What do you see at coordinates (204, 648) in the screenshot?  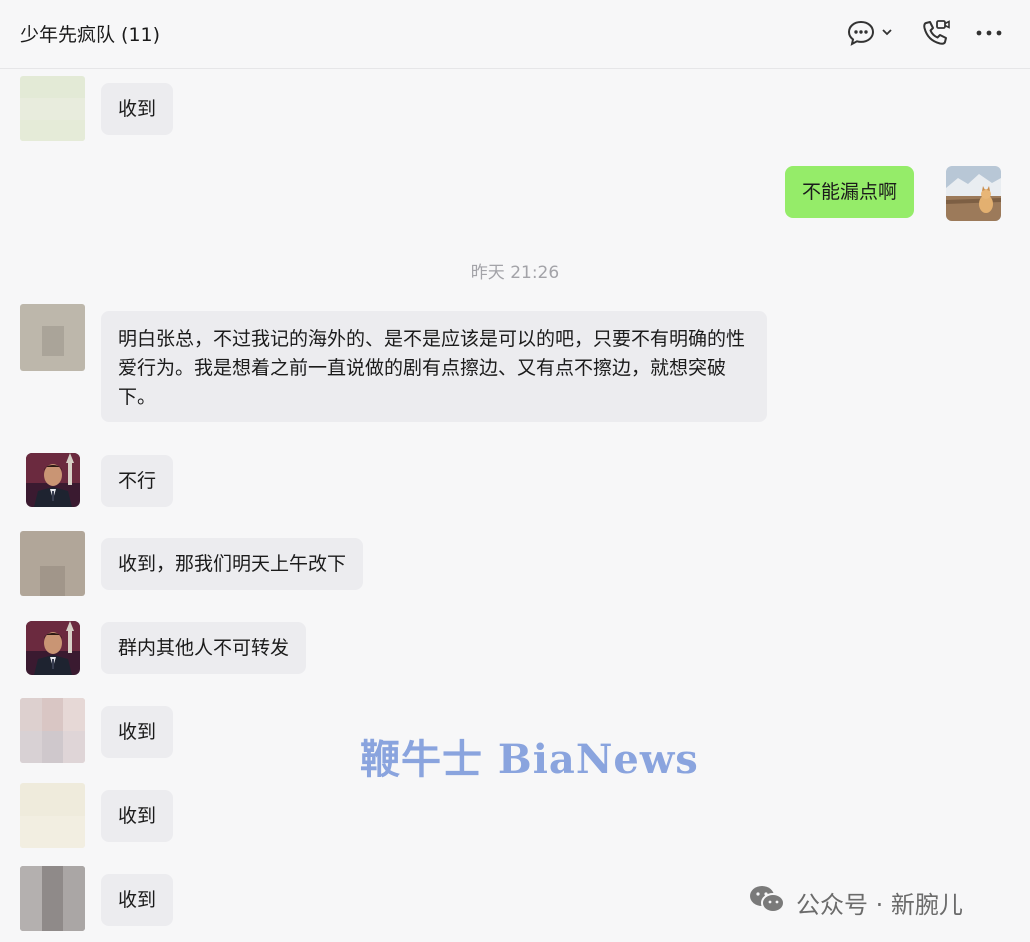 I see `message-bubble: 群内其他人不可转发` at bounding box center [204, 648].